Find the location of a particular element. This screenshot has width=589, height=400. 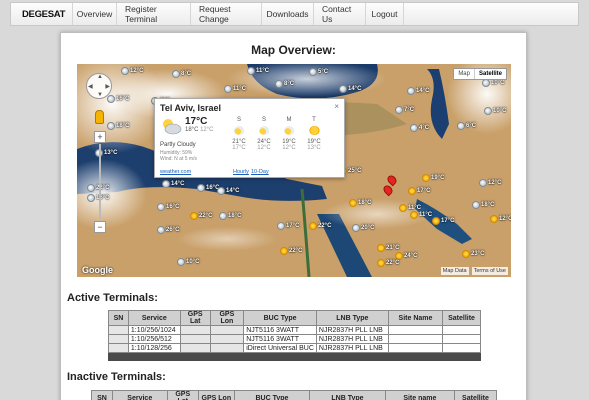

map-footer: Map Data Terms of Use is located at coordinates (474, 271).